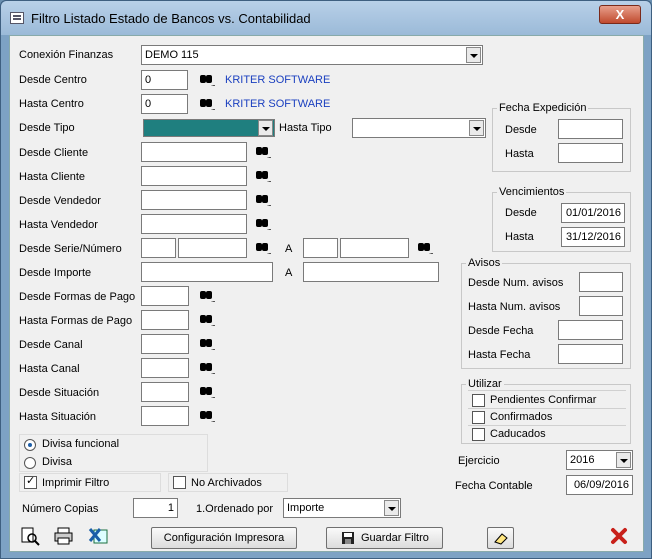 The image size is (652, 559). I want to click on desde-tipo-label: Desde Tipo, so click(47, 128).